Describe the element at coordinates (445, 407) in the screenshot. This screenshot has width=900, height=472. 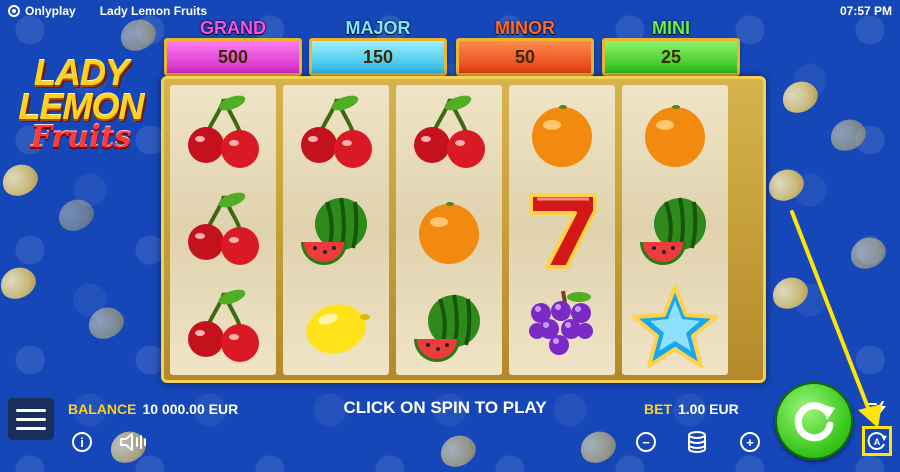
I see `spin-message: CLICK ON SPIN TO PLAY` at that location.